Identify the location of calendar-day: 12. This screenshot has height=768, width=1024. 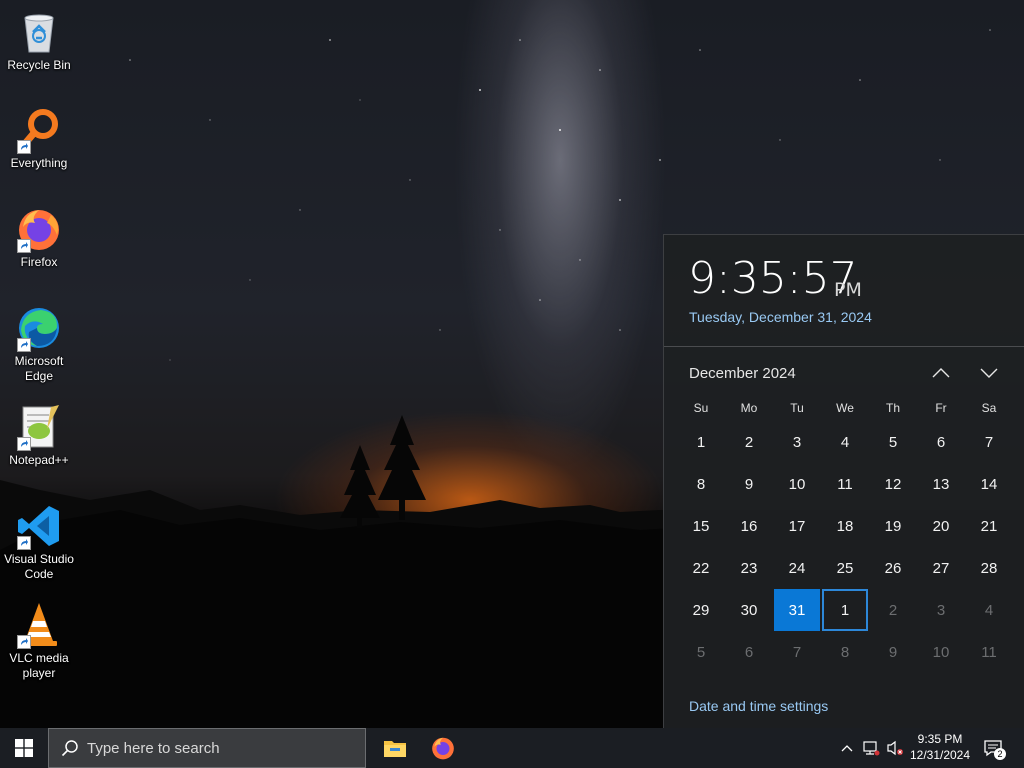
(893, 484).